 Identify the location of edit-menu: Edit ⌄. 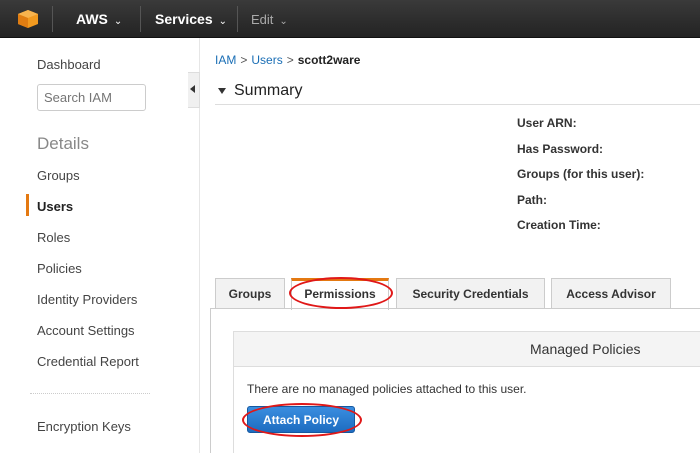
(269, 19).